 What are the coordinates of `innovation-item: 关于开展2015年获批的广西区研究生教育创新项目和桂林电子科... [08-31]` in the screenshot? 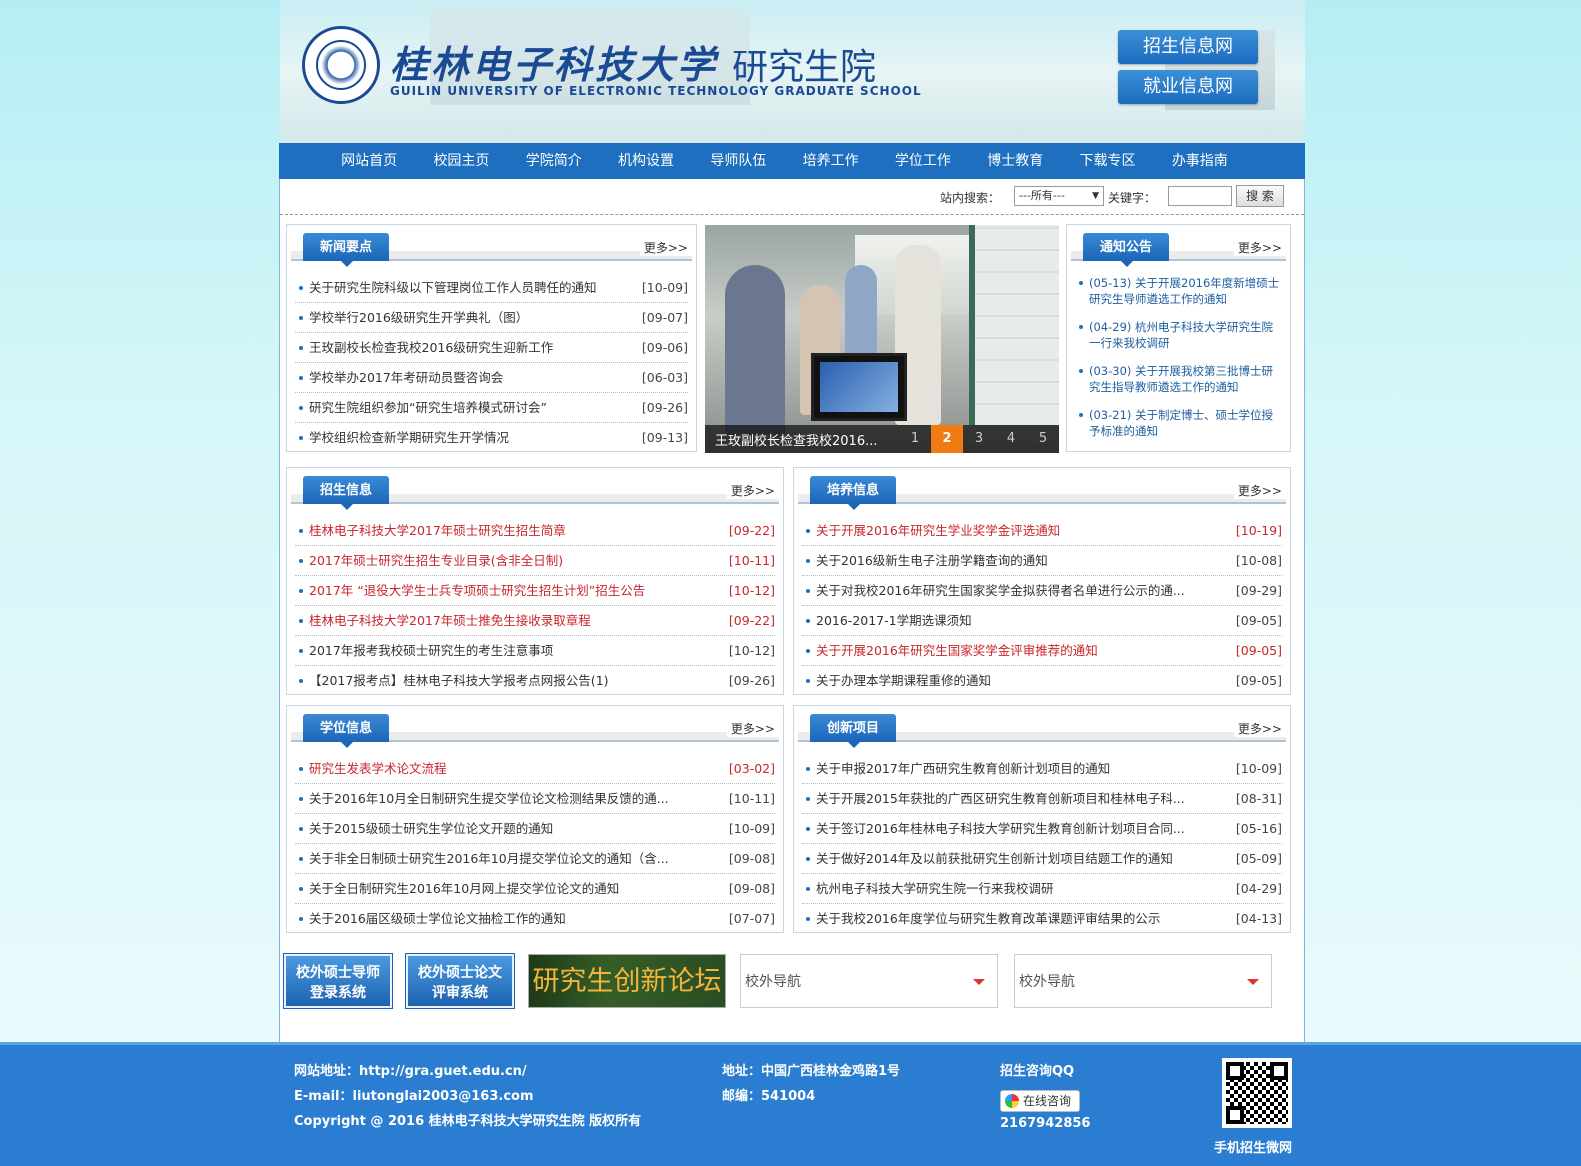 It's located at (1042, 799).